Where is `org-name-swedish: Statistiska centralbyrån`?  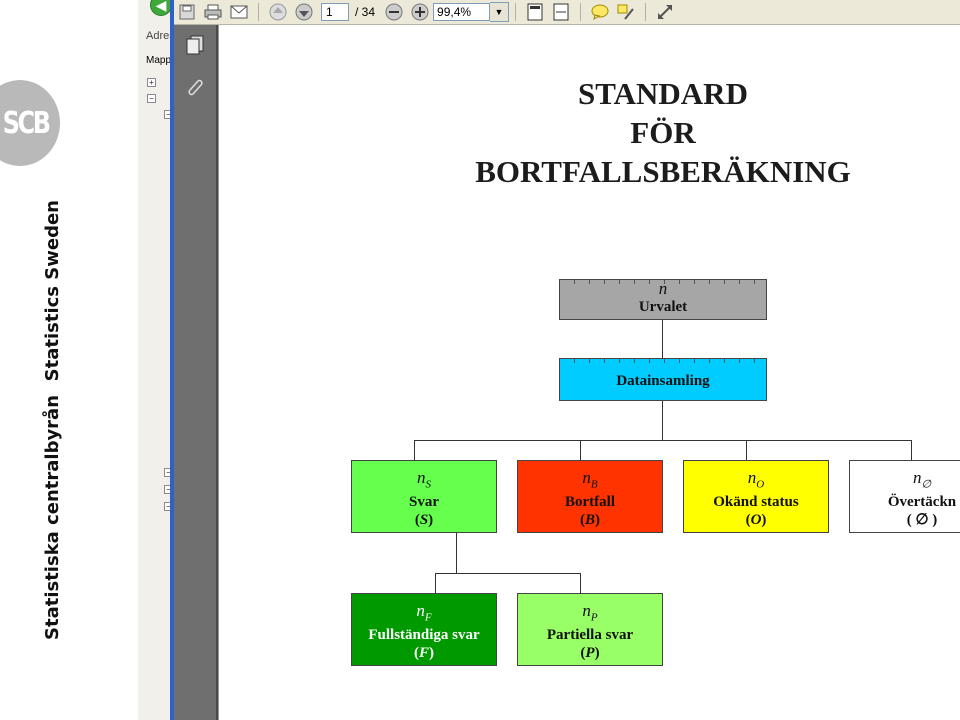 org-name-swedish: Statistiska centralbyrån is located at coordinates (52, 517).